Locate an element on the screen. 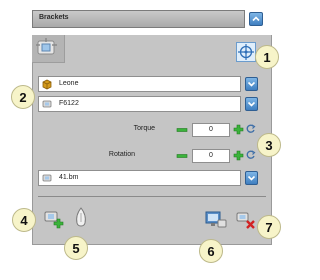 The height and width of the screenshot is (280, 320). torque-label: Torque is located at coordinates (144, 128).